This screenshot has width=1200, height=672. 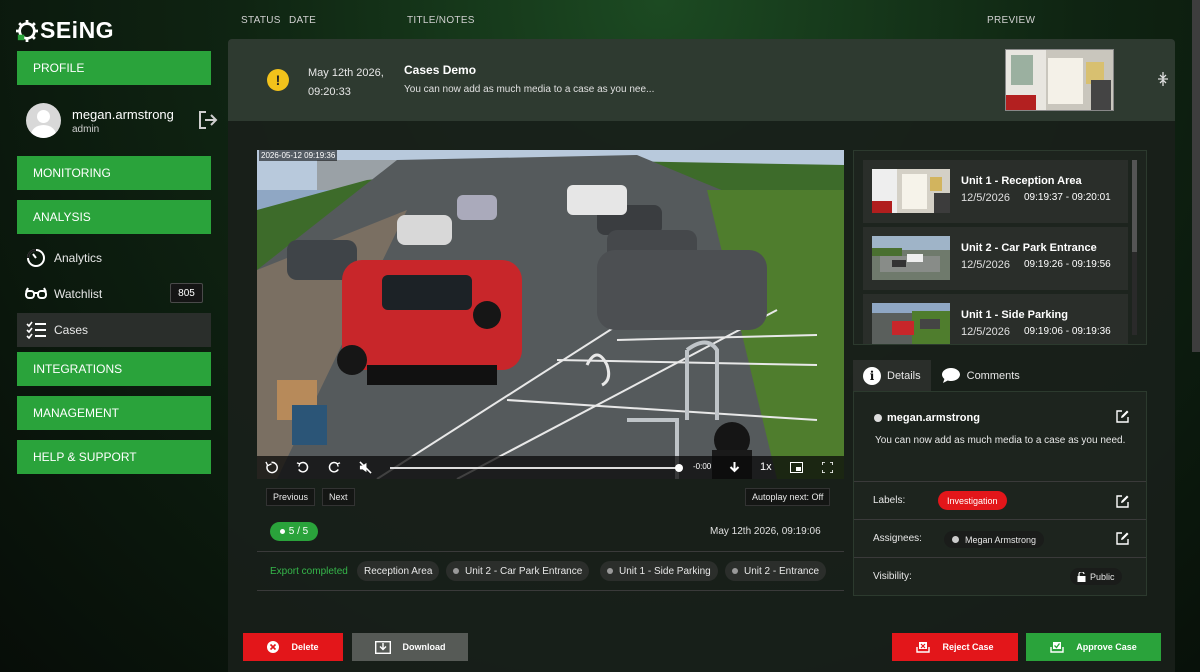 I want to click on case-date: May 12th 2026, 09:20:33, so click(x=346, y=83).